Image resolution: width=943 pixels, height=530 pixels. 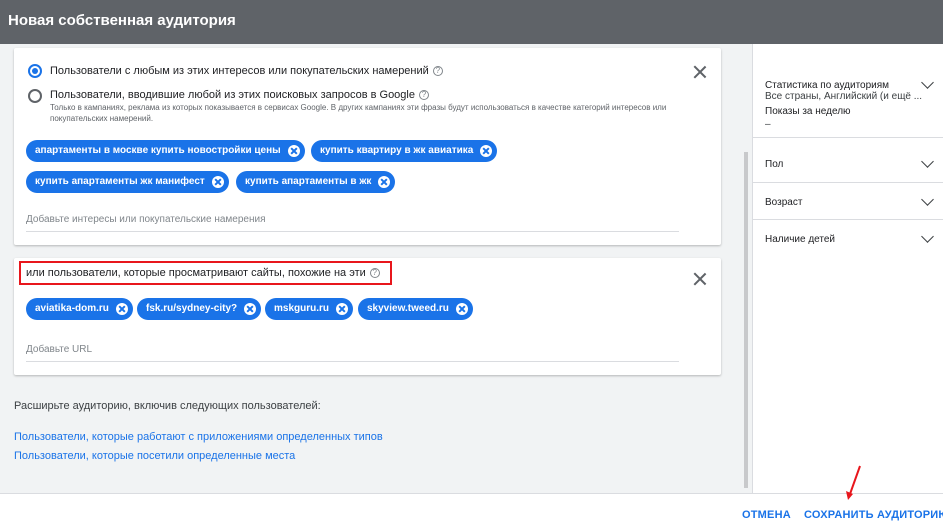 What do you see at coordinates (768, 124) in the screenshot?
I see `impressions-value: –` at bounding box center [768, 124].